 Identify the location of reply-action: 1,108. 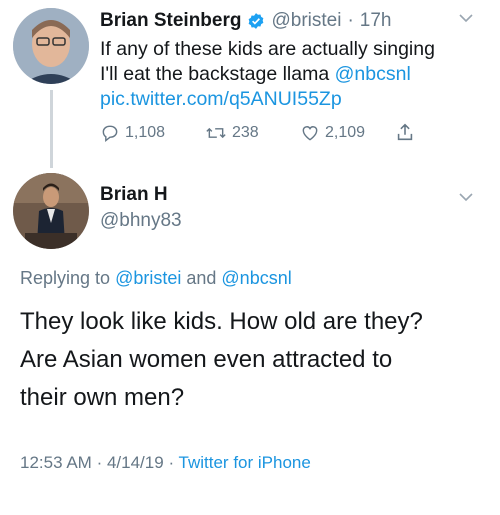
(132, 133).